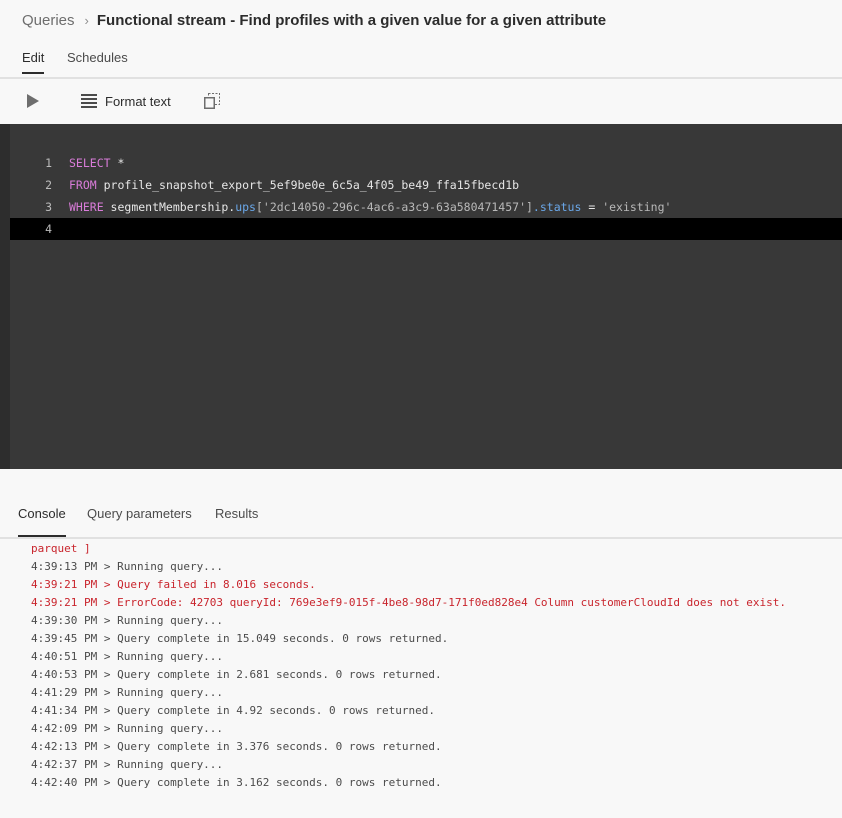 This screenshot has width=842, height=818. What do you see at coordinates (48, 229) in the screenshot?
I see `line-number: 4` at bounding box center [48, 229].